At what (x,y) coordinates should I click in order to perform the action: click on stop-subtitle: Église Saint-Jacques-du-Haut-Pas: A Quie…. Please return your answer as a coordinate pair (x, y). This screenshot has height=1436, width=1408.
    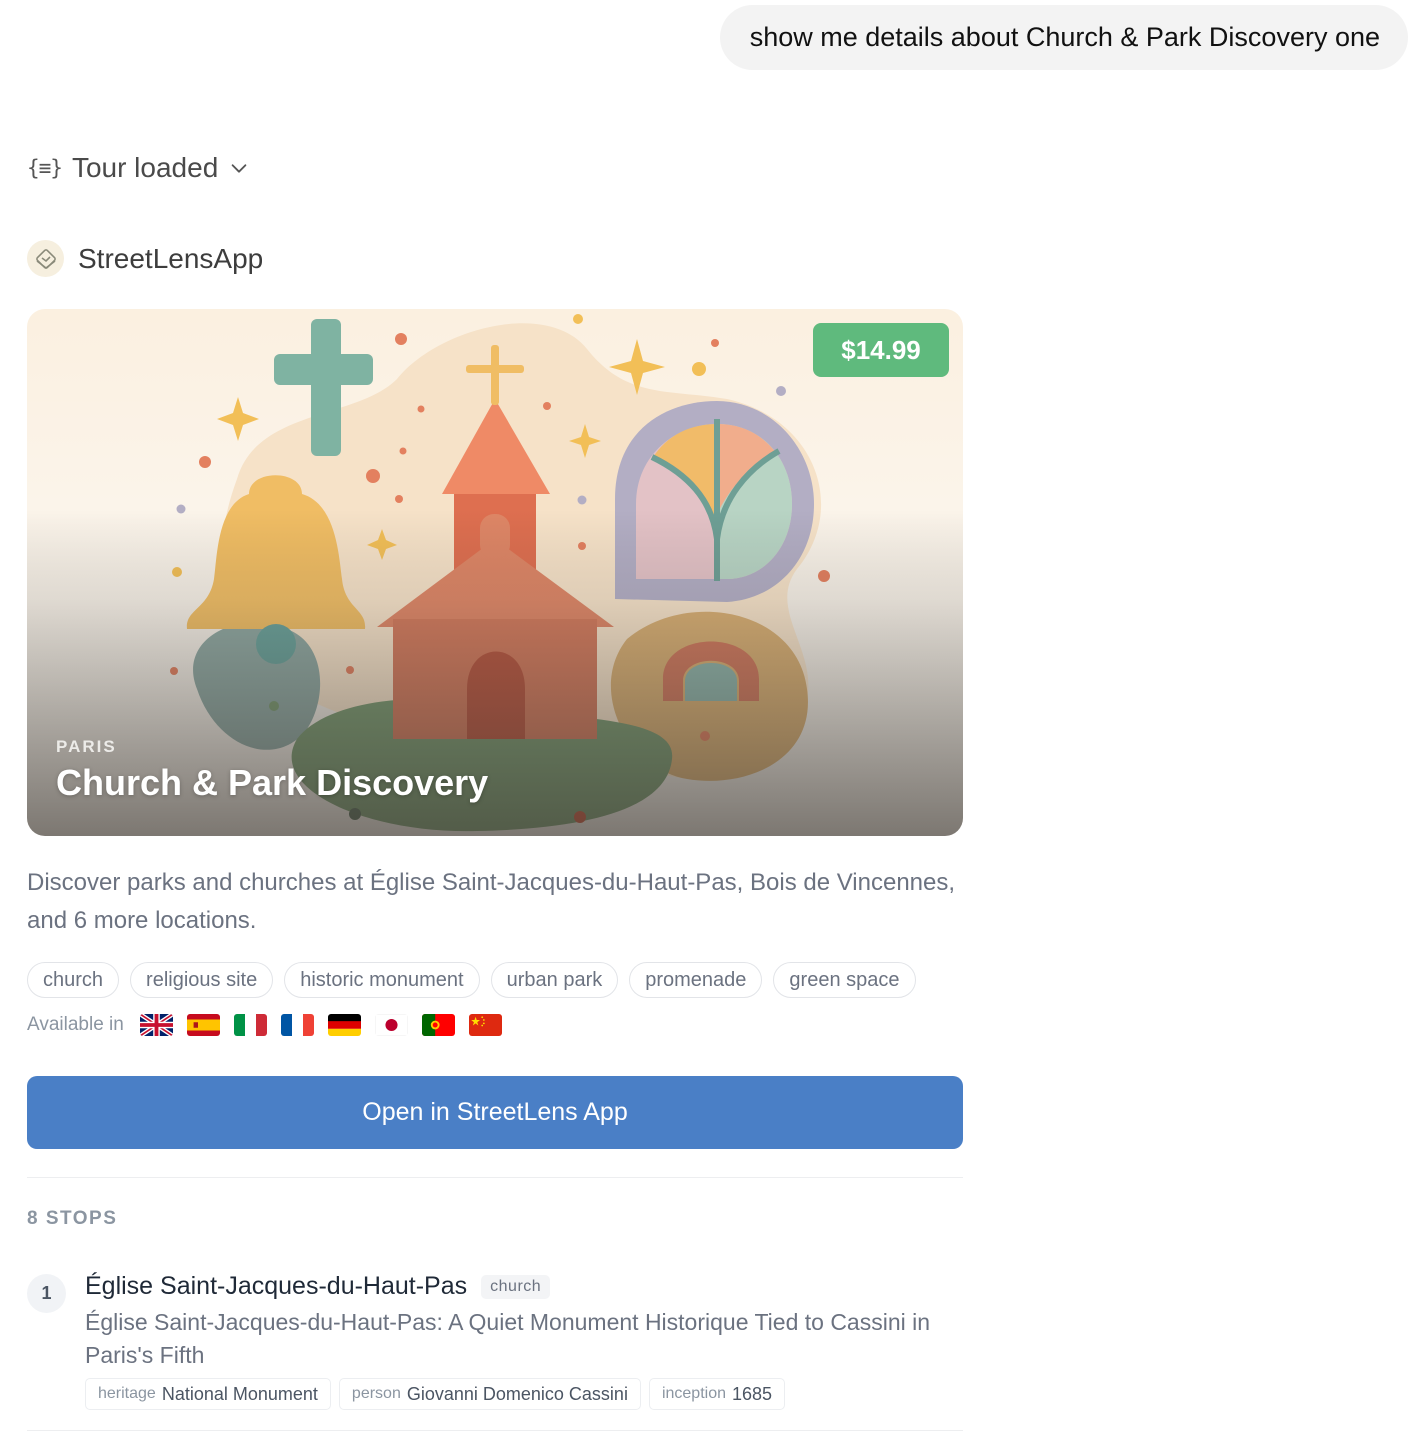
    Looking at the image, I should click on (508, 1338).